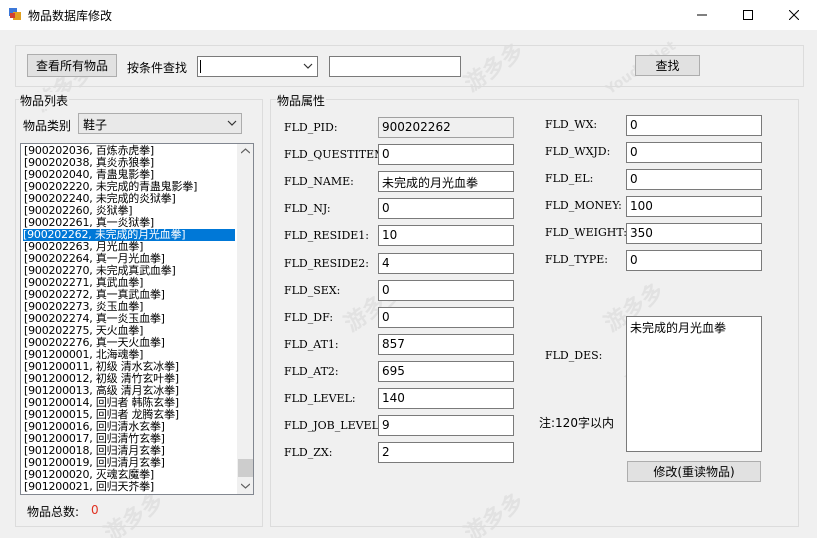  Describe the element at coordinates (333, 425) in the screenshot. I see `field-label: FLD_JOB_LEVEL:` at that location.